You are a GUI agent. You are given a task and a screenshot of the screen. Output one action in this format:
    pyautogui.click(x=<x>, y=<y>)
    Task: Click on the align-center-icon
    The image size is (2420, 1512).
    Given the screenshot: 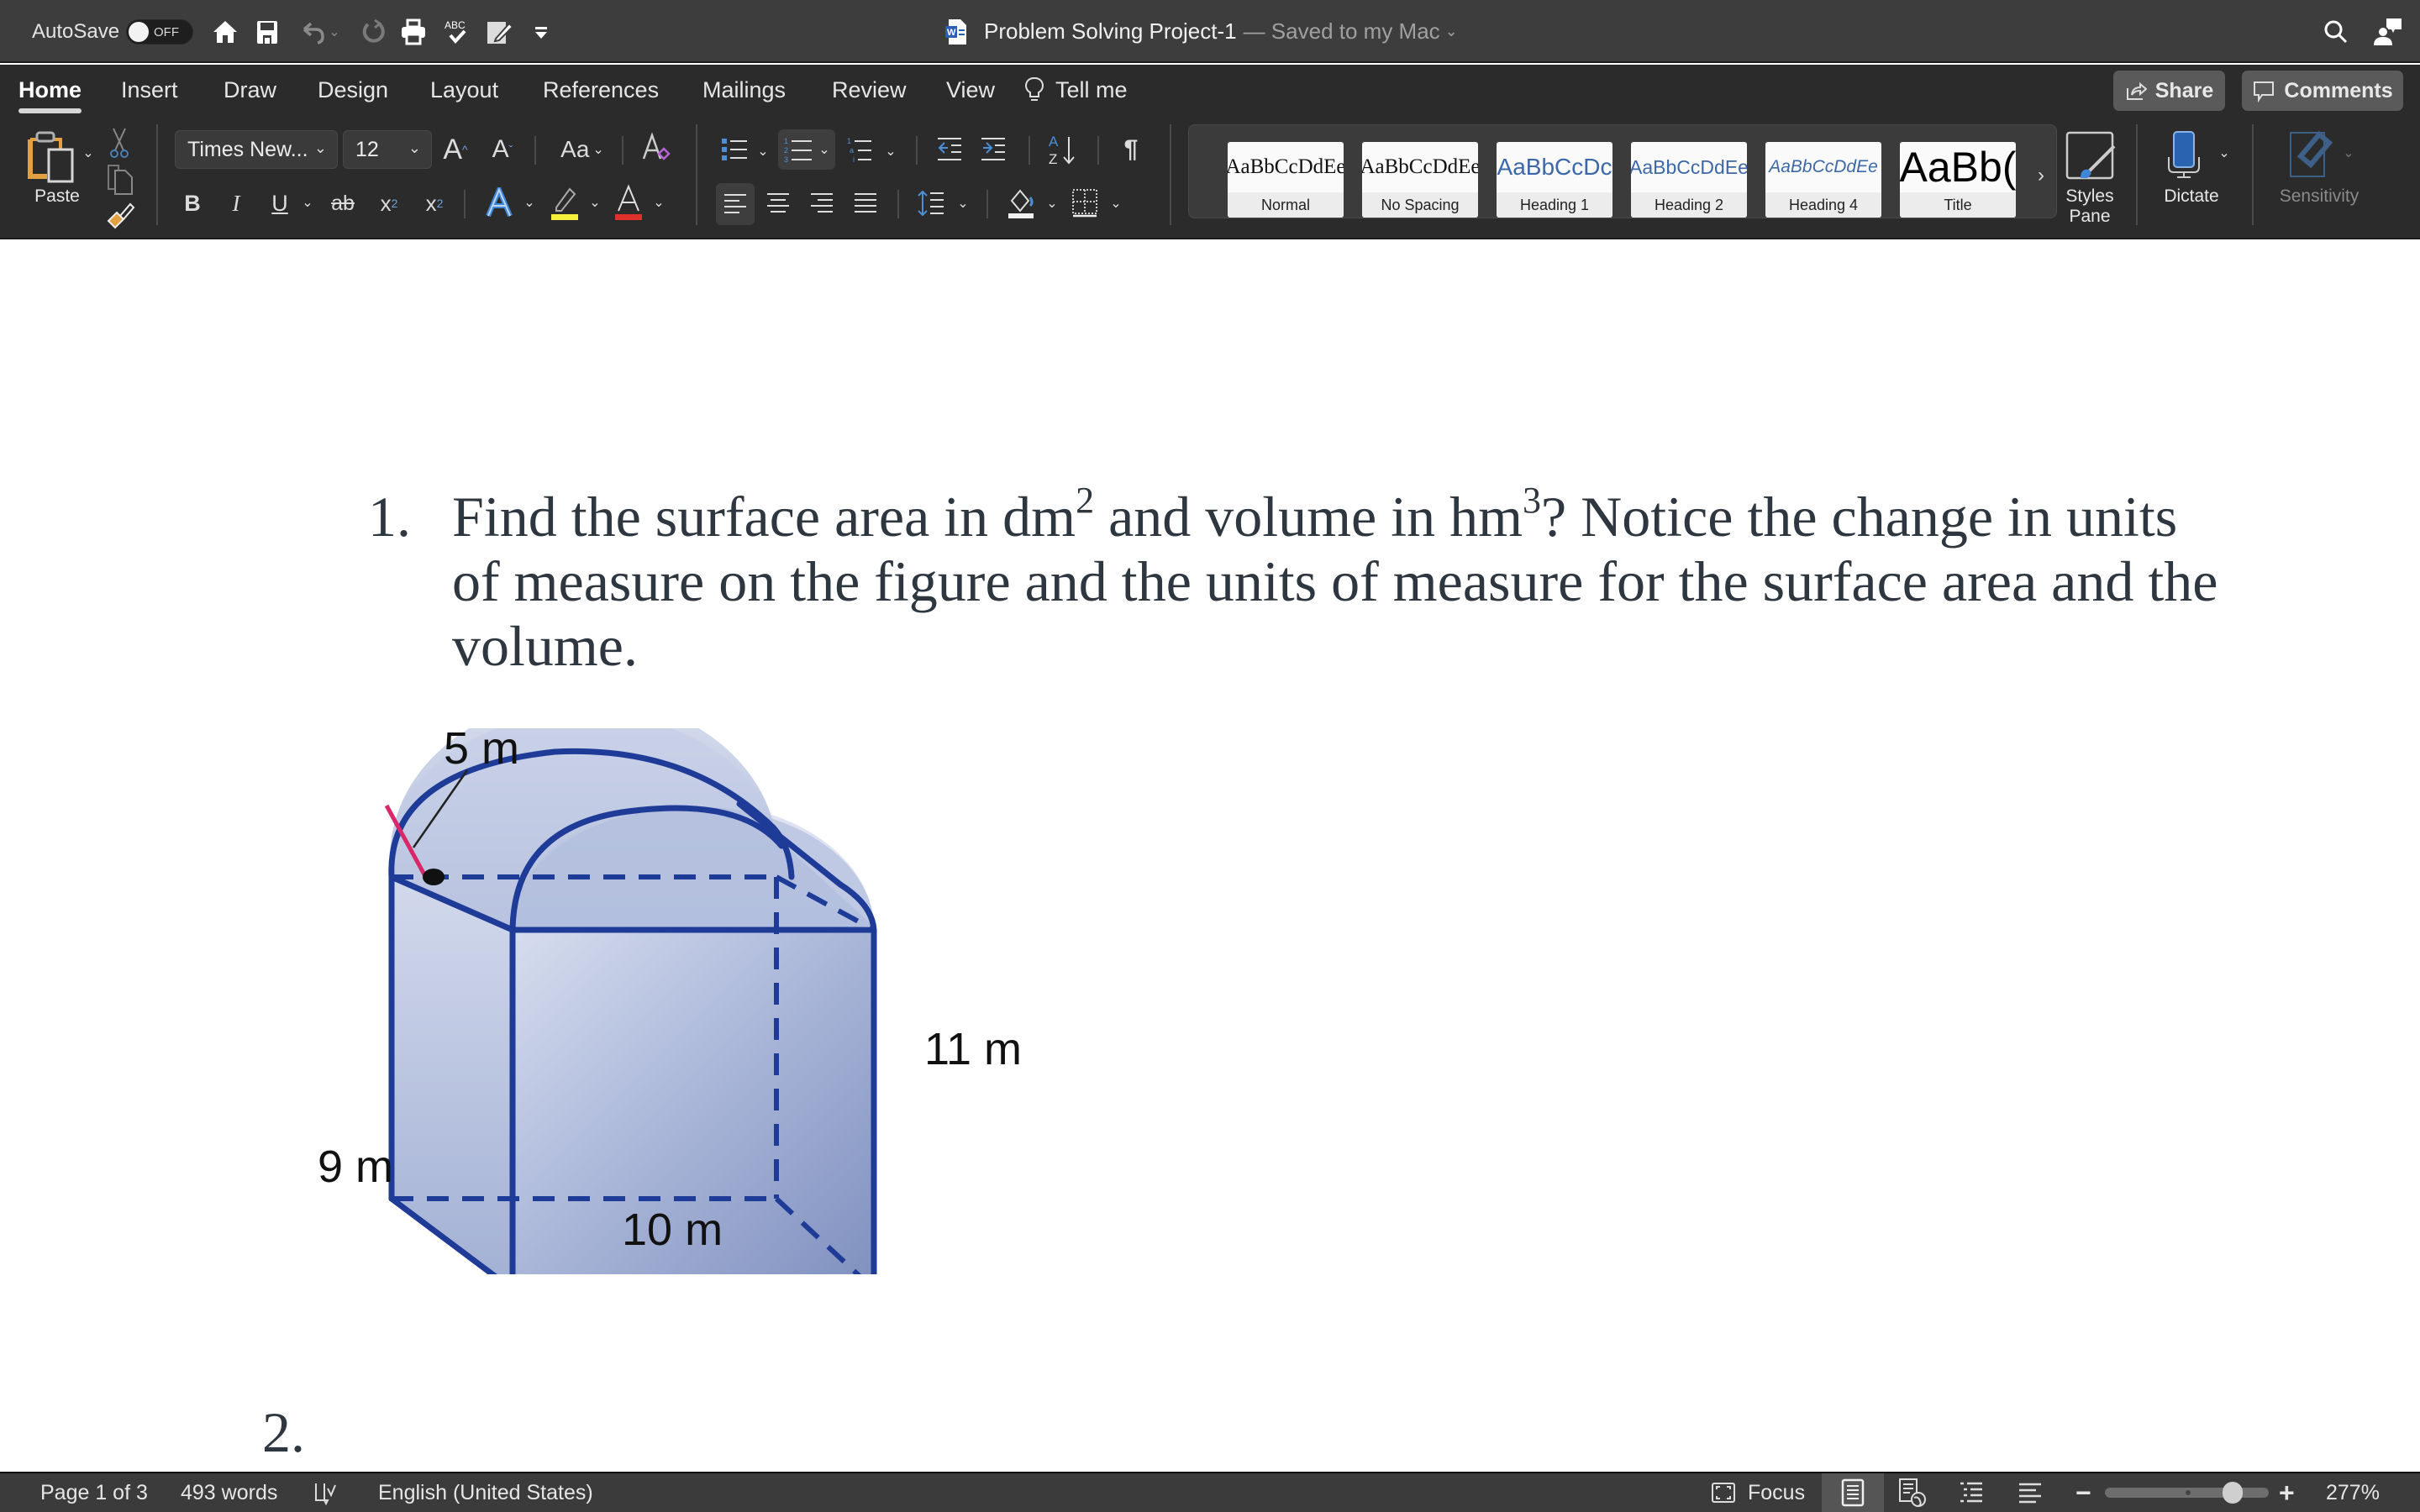 What is the action you would take?
    pyautogui.click(x=778, y=203)
    